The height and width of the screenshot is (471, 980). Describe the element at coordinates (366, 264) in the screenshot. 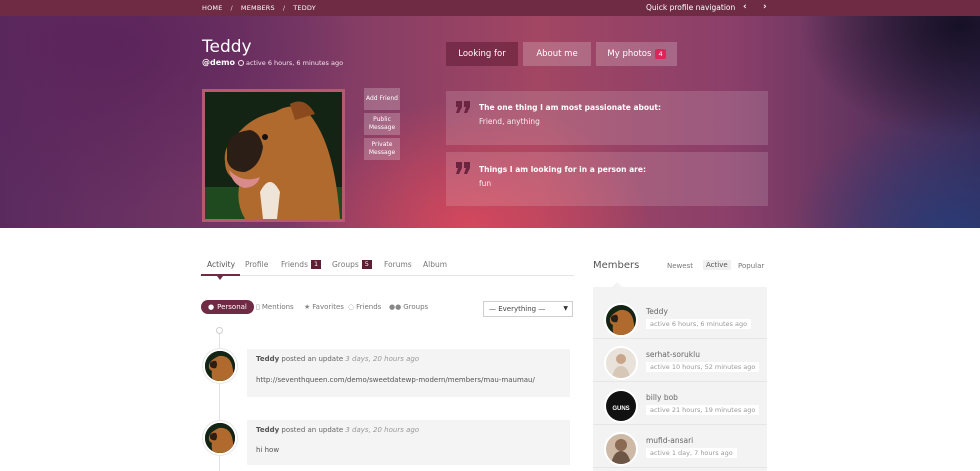

I see `groups-count-badge: 5` at that location.